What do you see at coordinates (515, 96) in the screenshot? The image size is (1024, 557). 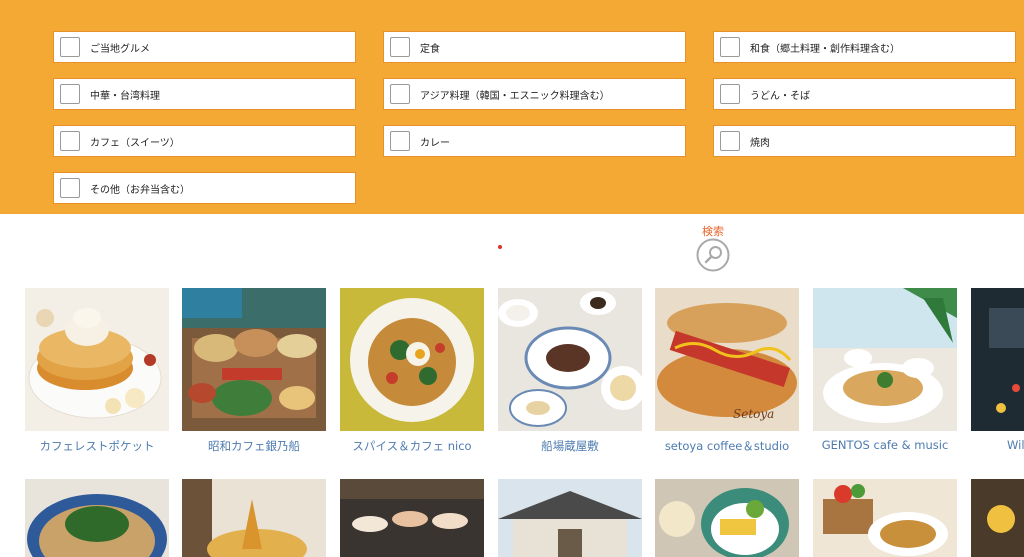 I see `filter-option-label: アジア料理（韓国・エスニック料理含む）` at bounding box center [515, 96].